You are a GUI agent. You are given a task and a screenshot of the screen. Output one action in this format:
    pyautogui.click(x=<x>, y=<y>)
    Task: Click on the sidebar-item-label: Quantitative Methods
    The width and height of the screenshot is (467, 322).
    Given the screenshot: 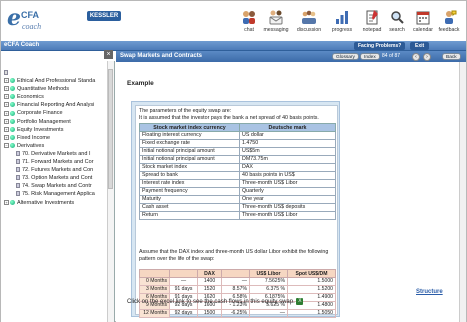 What is the action you would take?
    pyautogui.click(x=43, y=89)
    